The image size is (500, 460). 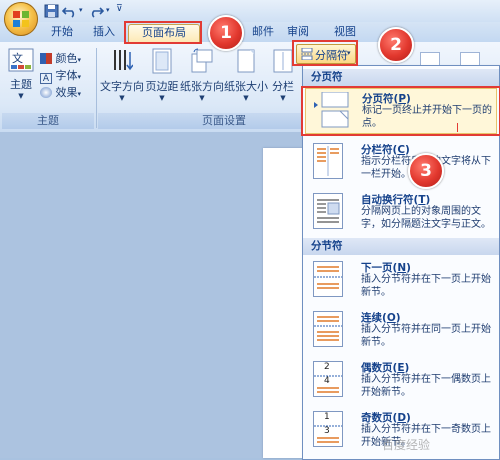 What do you see at coordinates (327, 367) in the screenshot?
I see `even-page-number: 2` at bounding box center [327, 367].